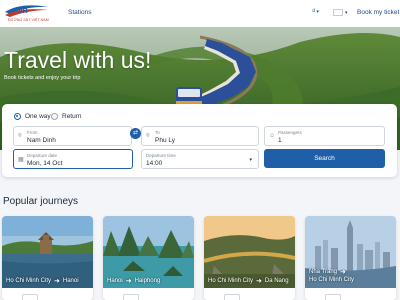 The image size is (400, 300). What do you see at coordinates (28, 20) in the screenshot?
I see `logo-subtext: ĐƯỜNG SẮT VIỆT NAM` at bounding box center [28, 20].